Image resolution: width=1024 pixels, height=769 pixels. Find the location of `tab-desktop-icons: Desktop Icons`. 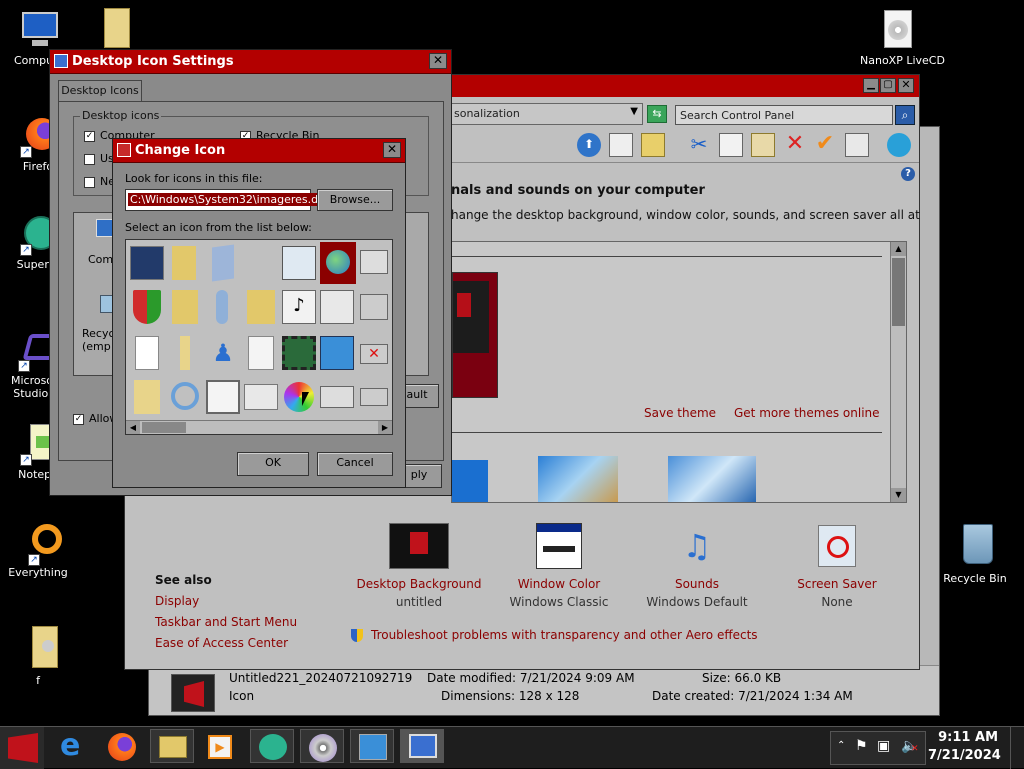

tab-desktop-icons: Desktop Icons is located at coordinates (100, 91).